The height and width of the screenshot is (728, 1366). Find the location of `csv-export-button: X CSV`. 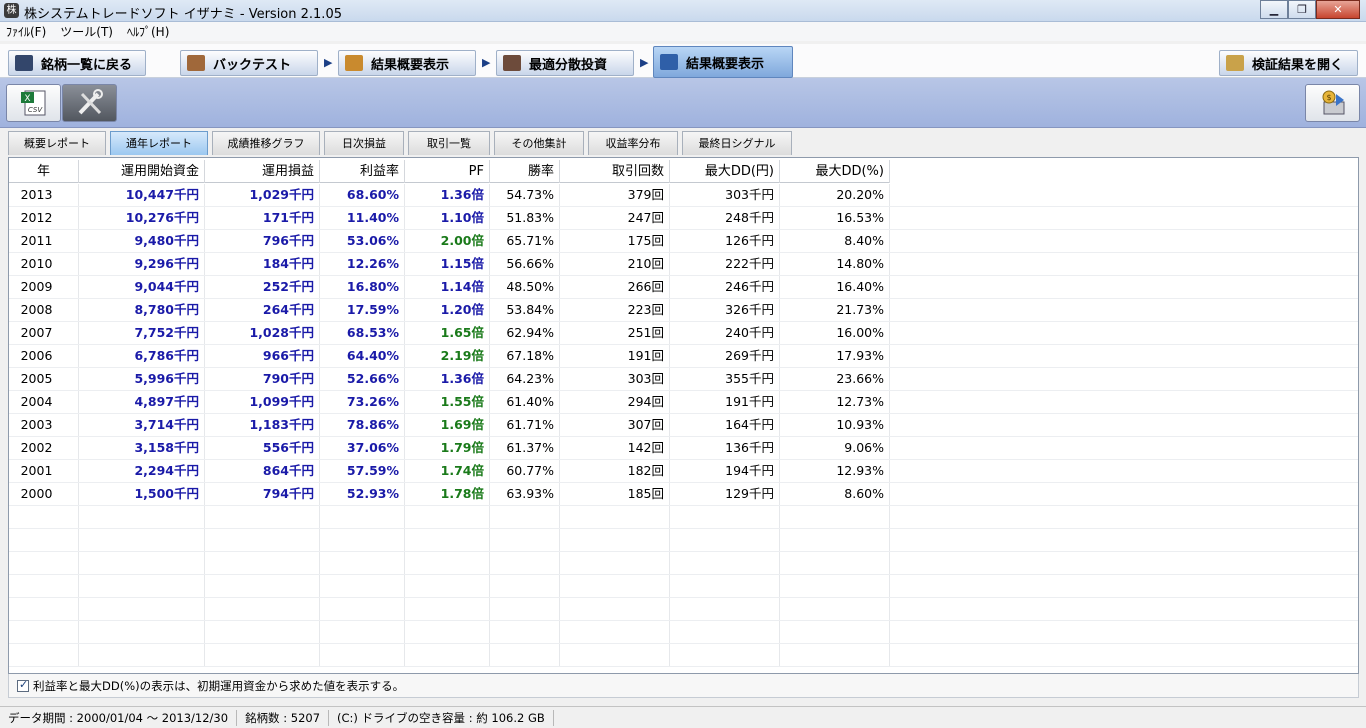

csv-export-button: X CSV is located at coordinates (33, 103).